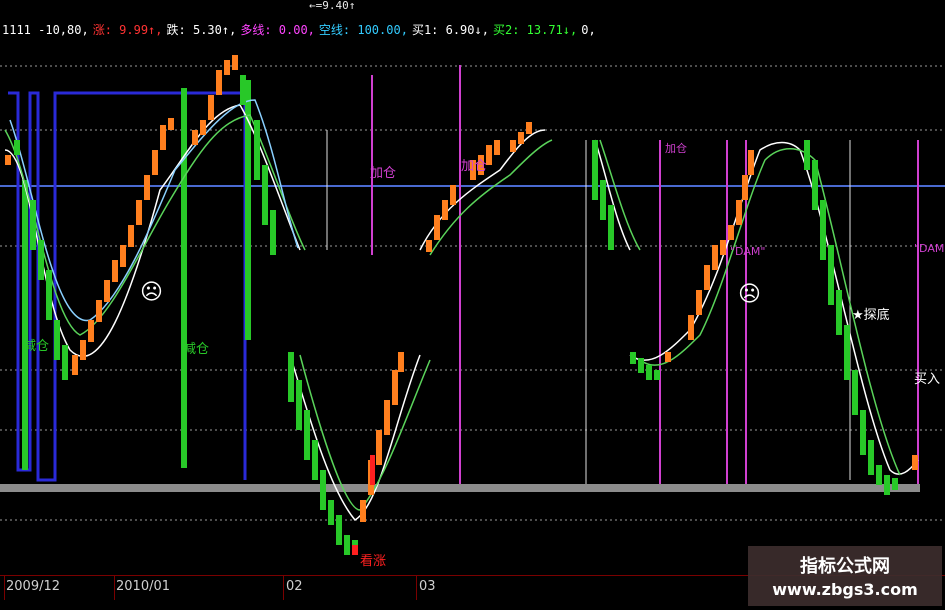 This screenshot has height=610, width=945. What do you see at coordinates (927, 379) in the screenshot?
I see `signal-mairu: 买入` at bounding box center [927, 379].